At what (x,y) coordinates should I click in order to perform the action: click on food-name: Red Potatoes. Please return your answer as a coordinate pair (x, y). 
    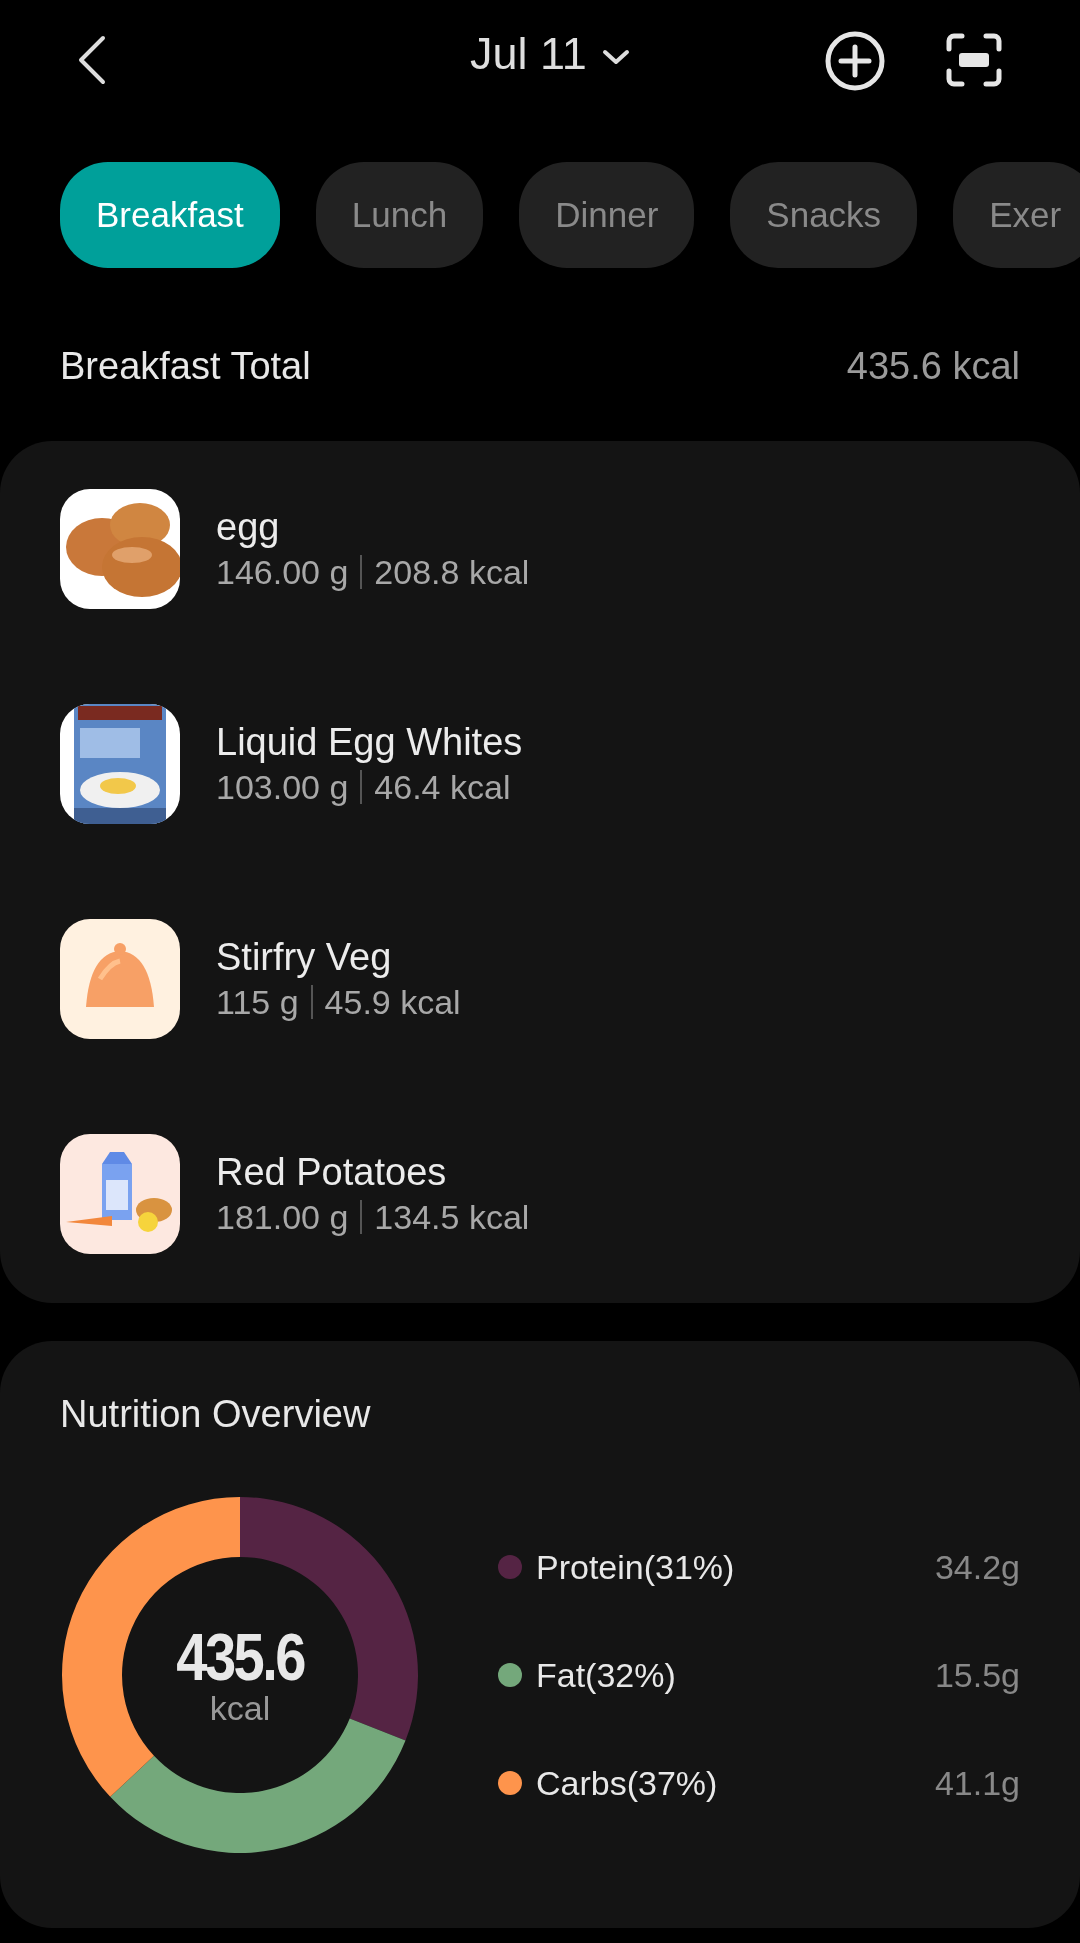
    Looking at the image, I should click on (332, 1172).